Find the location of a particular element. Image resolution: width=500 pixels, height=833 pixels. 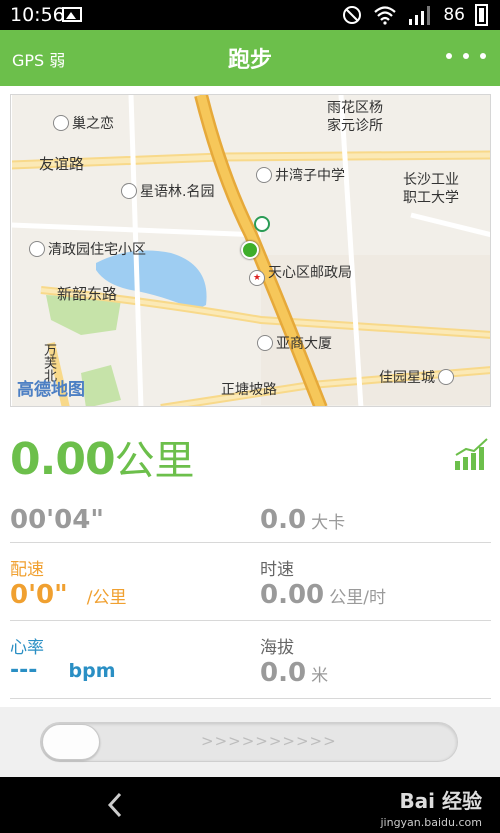

signal-icon is located at coordinates (420, 15).